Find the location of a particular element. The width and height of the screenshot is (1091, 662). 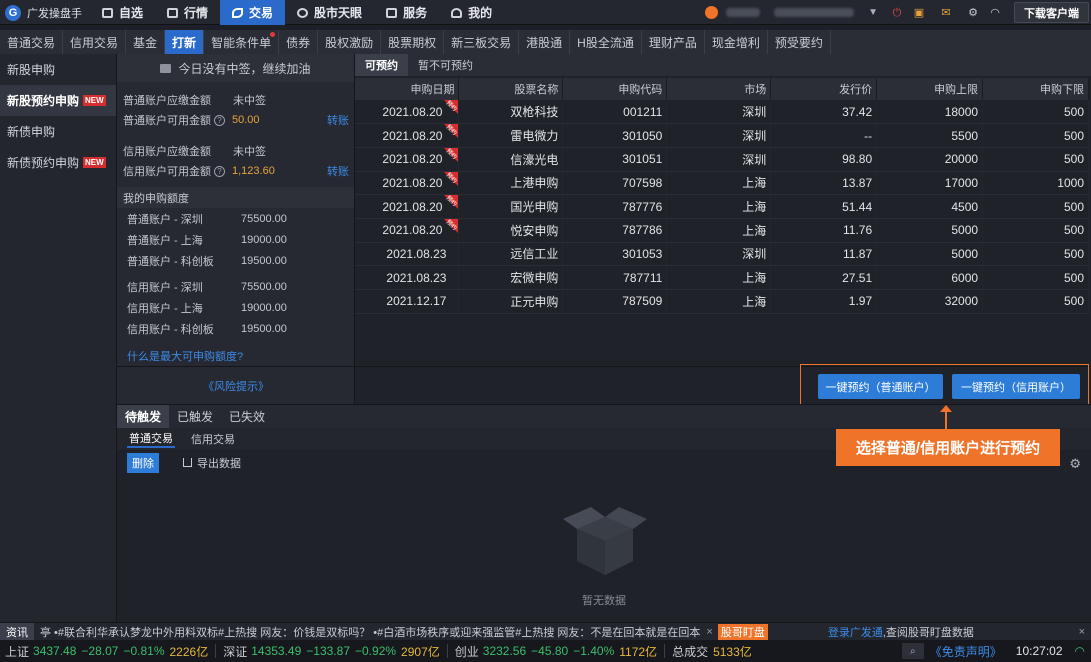

table-row: 2021.08.23 宏微申购 787711 上海 27.51 6000 500 is located at coordinates (722, 277).